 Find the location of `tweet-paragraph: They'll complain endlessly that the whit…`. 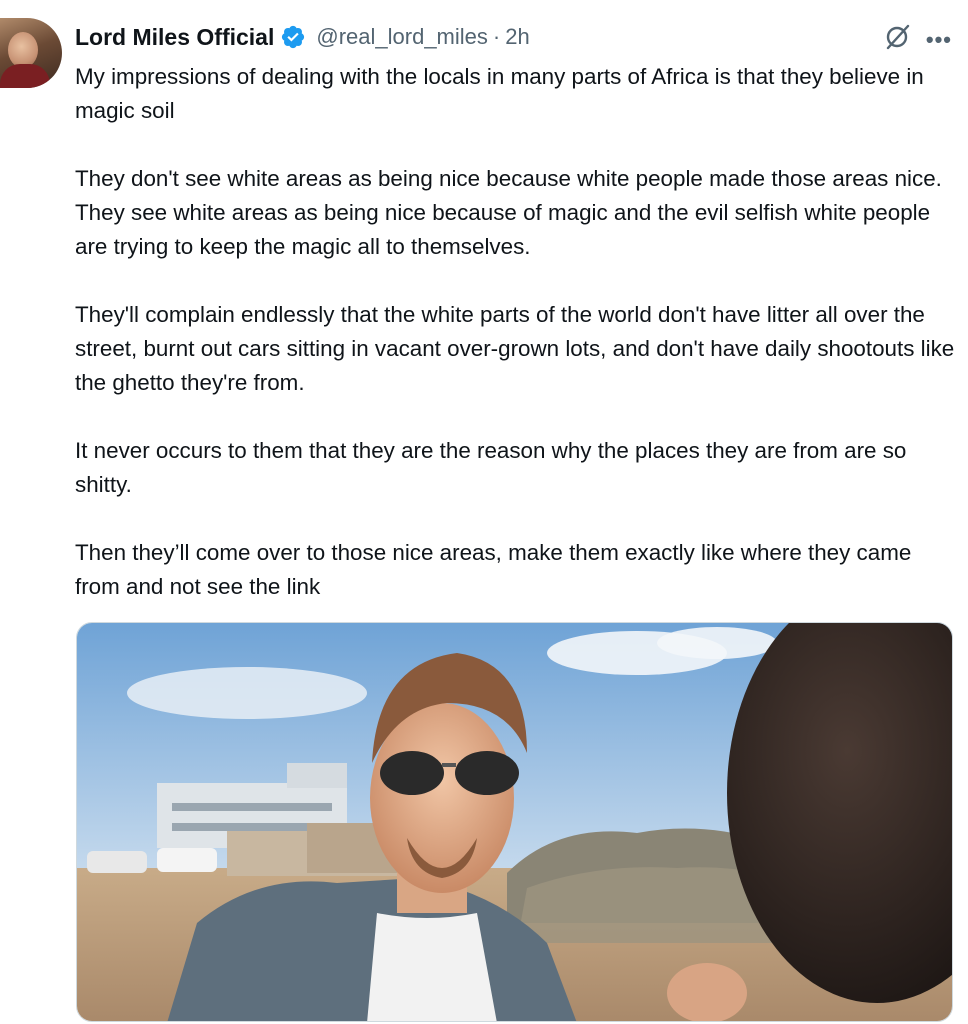

tweet-paragraph: They'll complain endlessly that the whit… is located at coordinates (515, 348).